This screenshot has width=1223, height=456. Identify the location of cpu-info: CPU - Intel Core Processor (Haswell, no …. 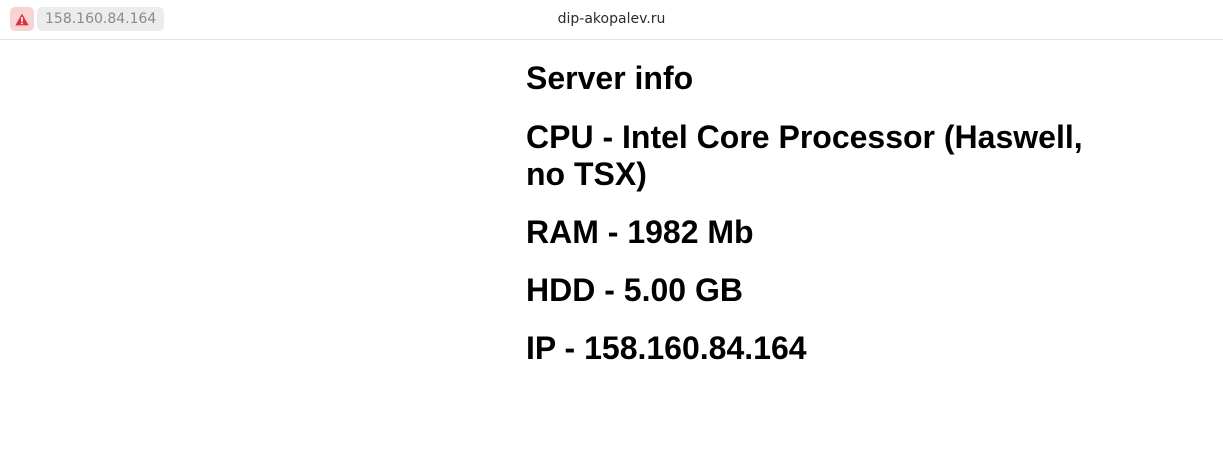
(804, 155).